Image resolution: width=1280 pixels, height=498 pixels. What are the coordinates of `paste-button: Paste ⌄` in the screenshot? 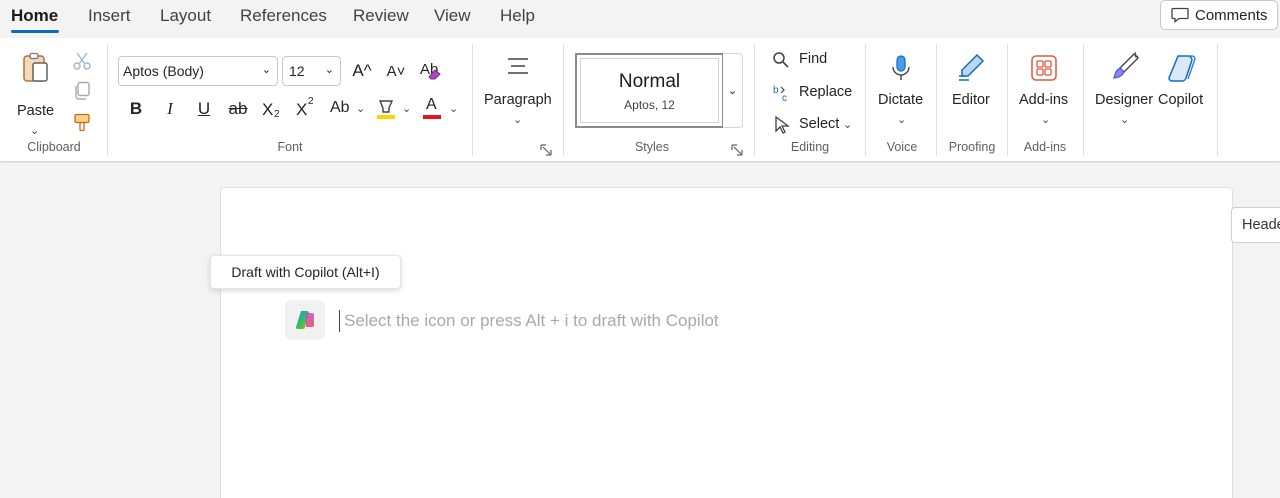 It's located at (35, 93).